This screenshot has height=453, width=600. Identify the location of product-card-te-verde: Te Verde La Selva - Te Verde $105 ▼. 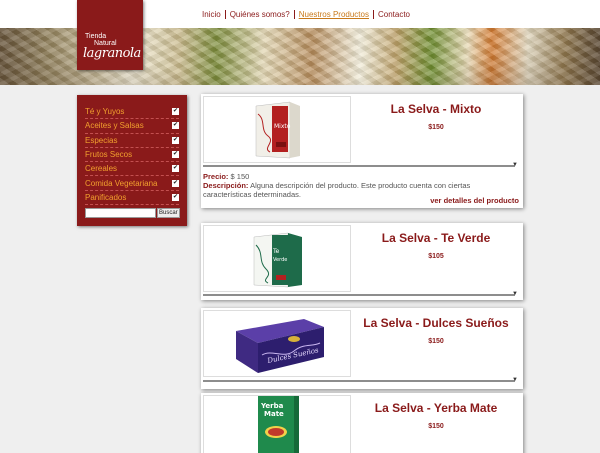
(362, 261).